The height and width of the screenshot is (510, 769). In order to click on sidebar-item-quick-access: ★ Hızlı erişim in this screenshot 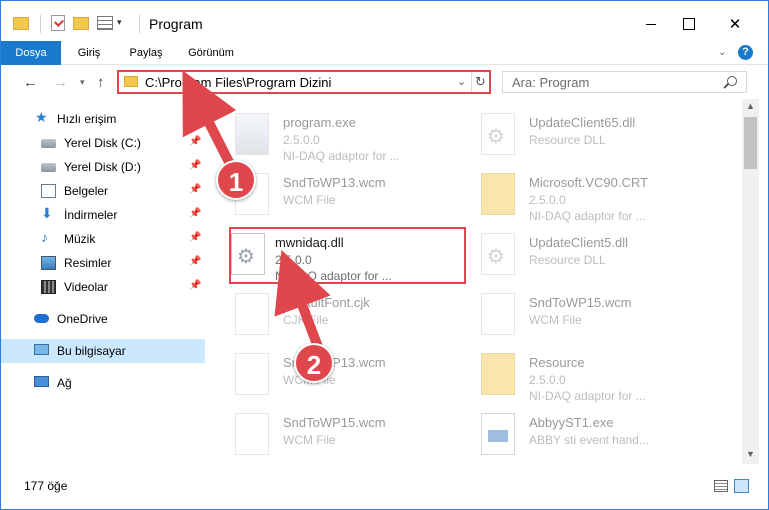, I will do `click(103, 119)`.